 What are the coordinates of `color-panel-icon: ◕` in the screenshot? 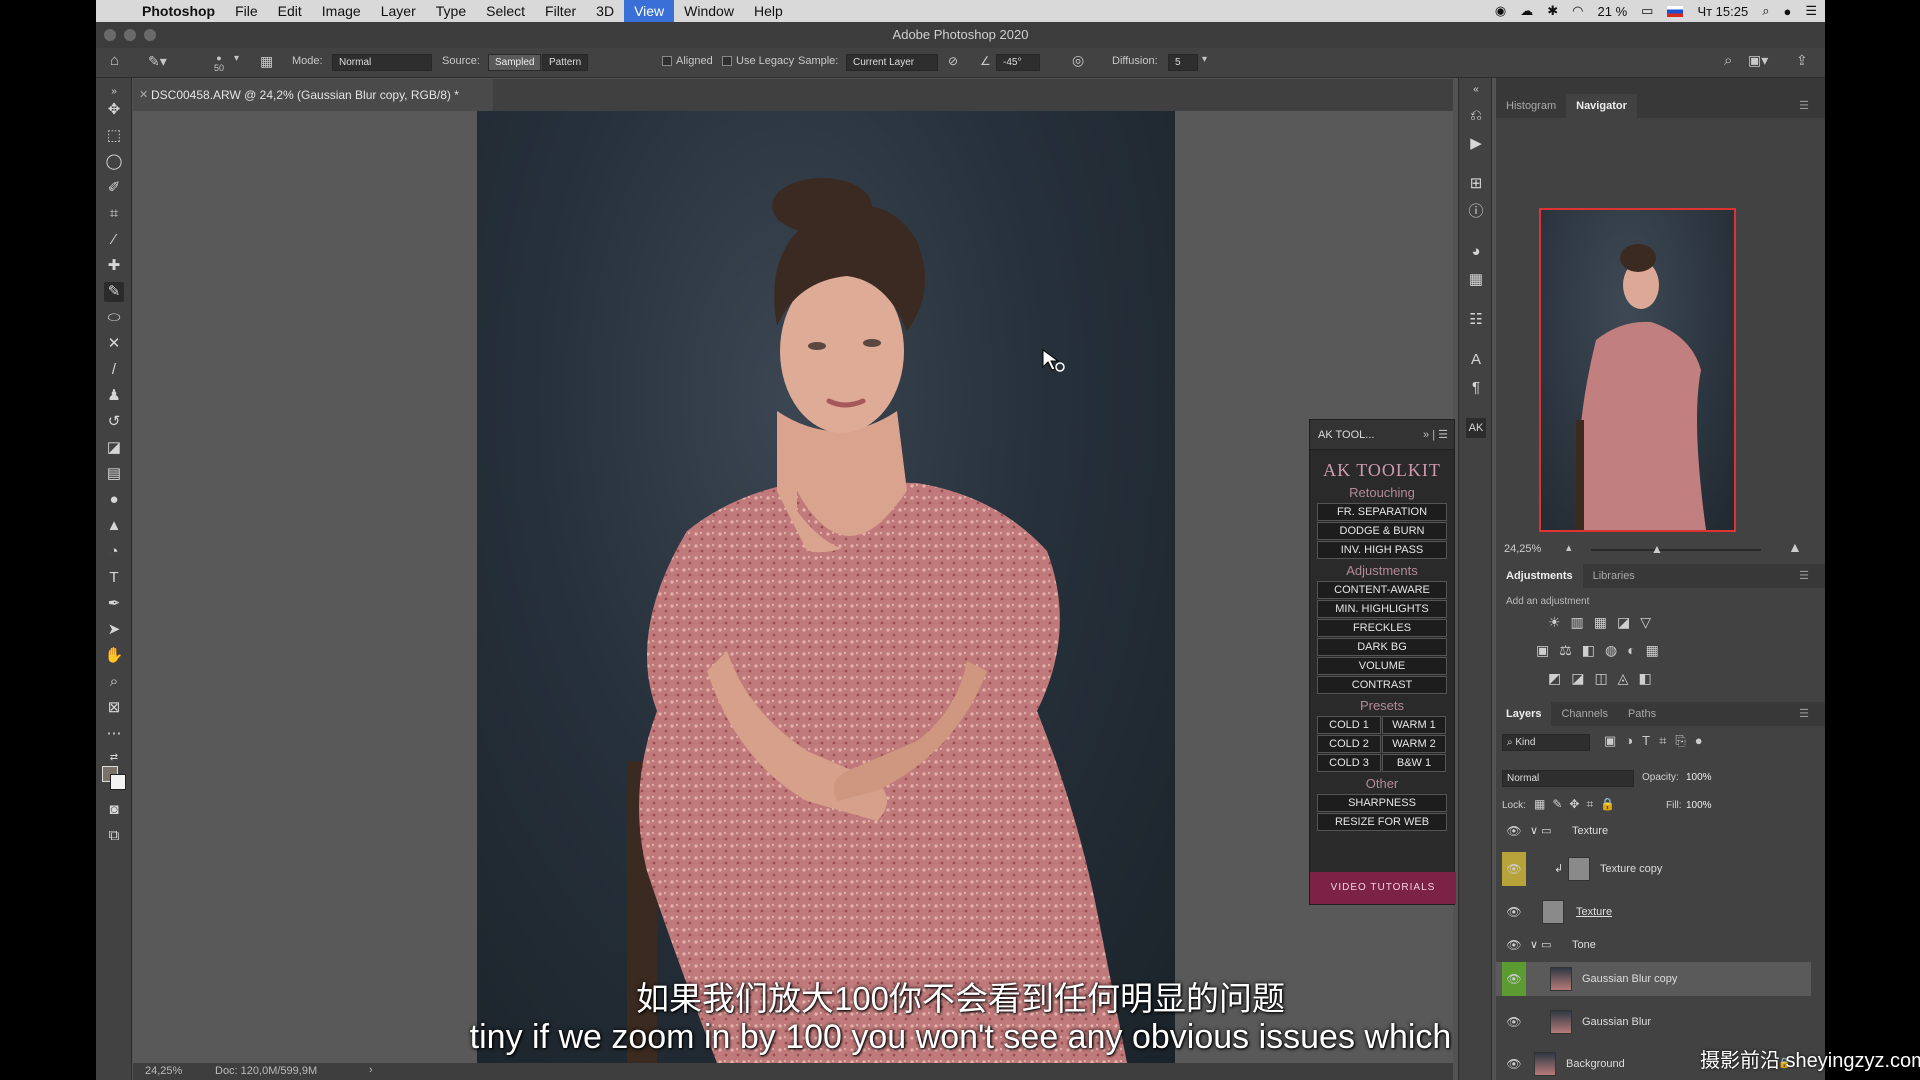 It's located at (1476, 252).